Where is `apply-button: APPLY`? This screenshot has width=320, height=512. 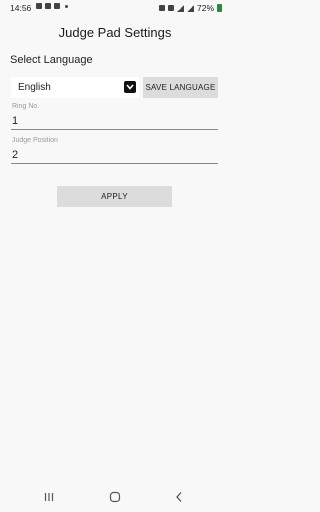 apply-button: APPLY is located at coordinates (114, 196).